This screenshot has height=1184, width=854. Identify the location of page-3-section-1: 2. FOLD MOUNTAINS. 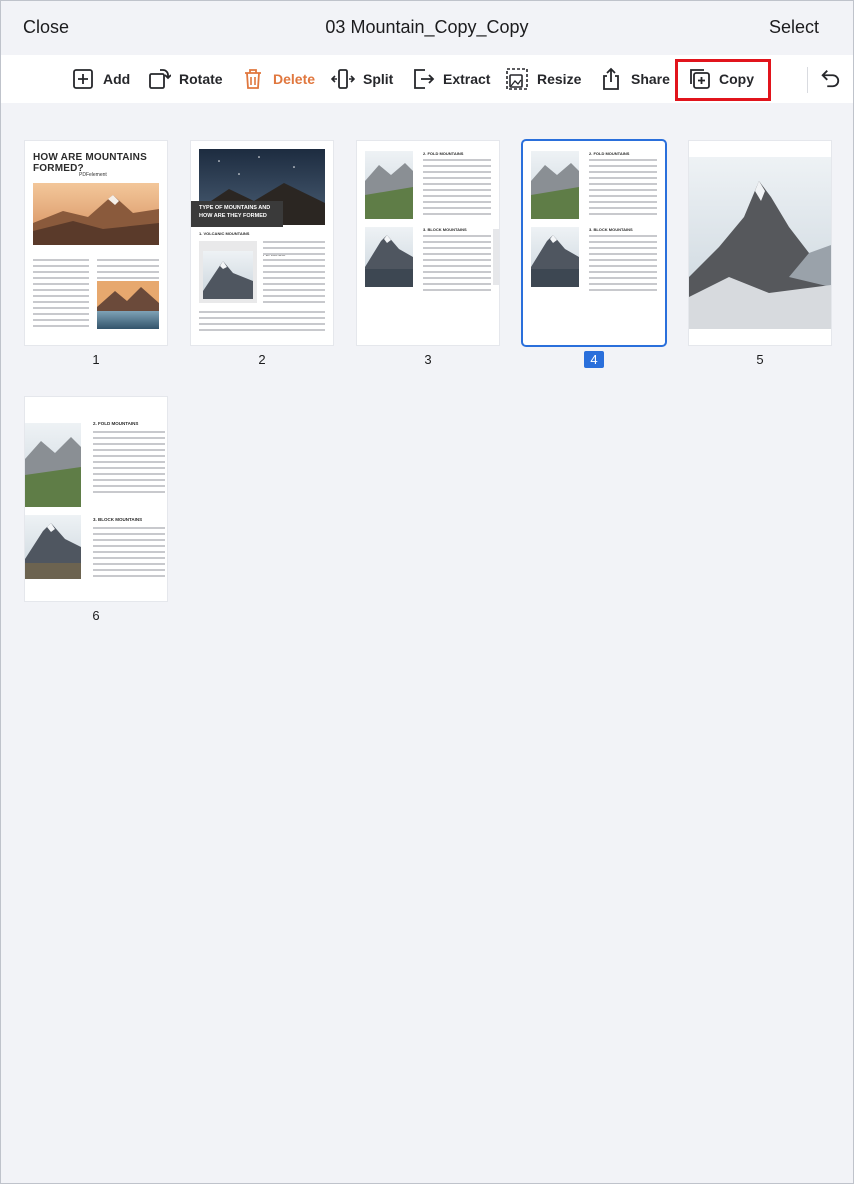
(443, 153).